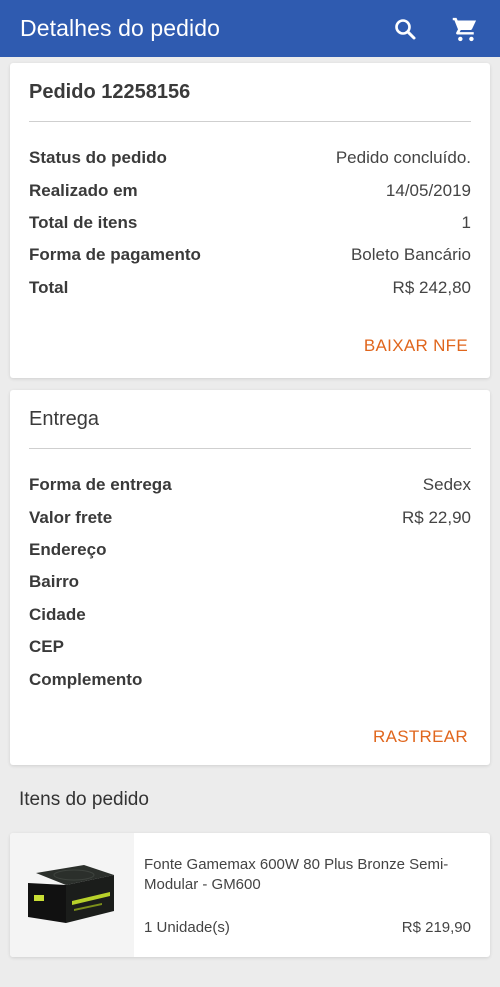  I want to click on delivery-row-complement: Complemento, so click(250, 679).